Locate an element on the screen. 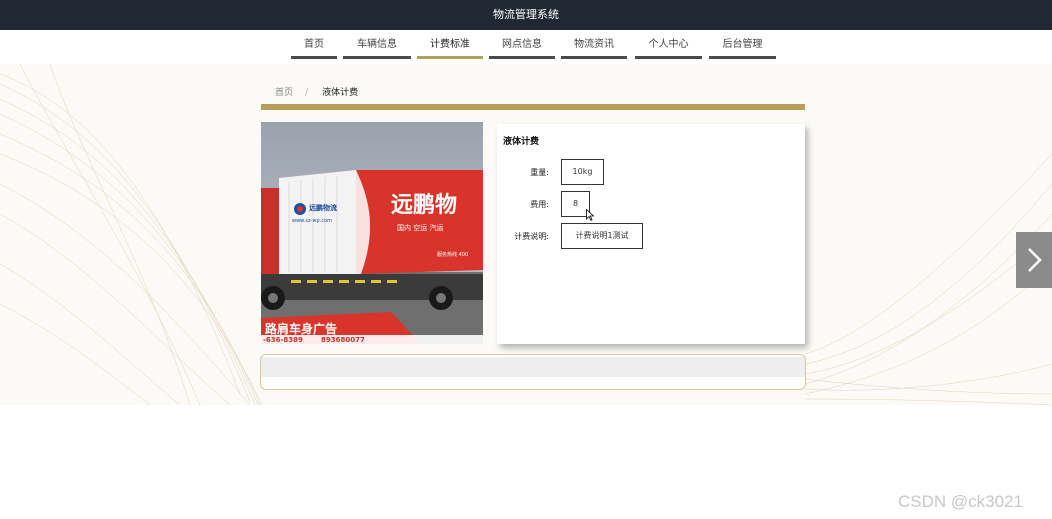 Image resolution: width=1052 pixels, height=519 pixels. nav-item-label: 网点信息 is located at coordinates (522, 44).